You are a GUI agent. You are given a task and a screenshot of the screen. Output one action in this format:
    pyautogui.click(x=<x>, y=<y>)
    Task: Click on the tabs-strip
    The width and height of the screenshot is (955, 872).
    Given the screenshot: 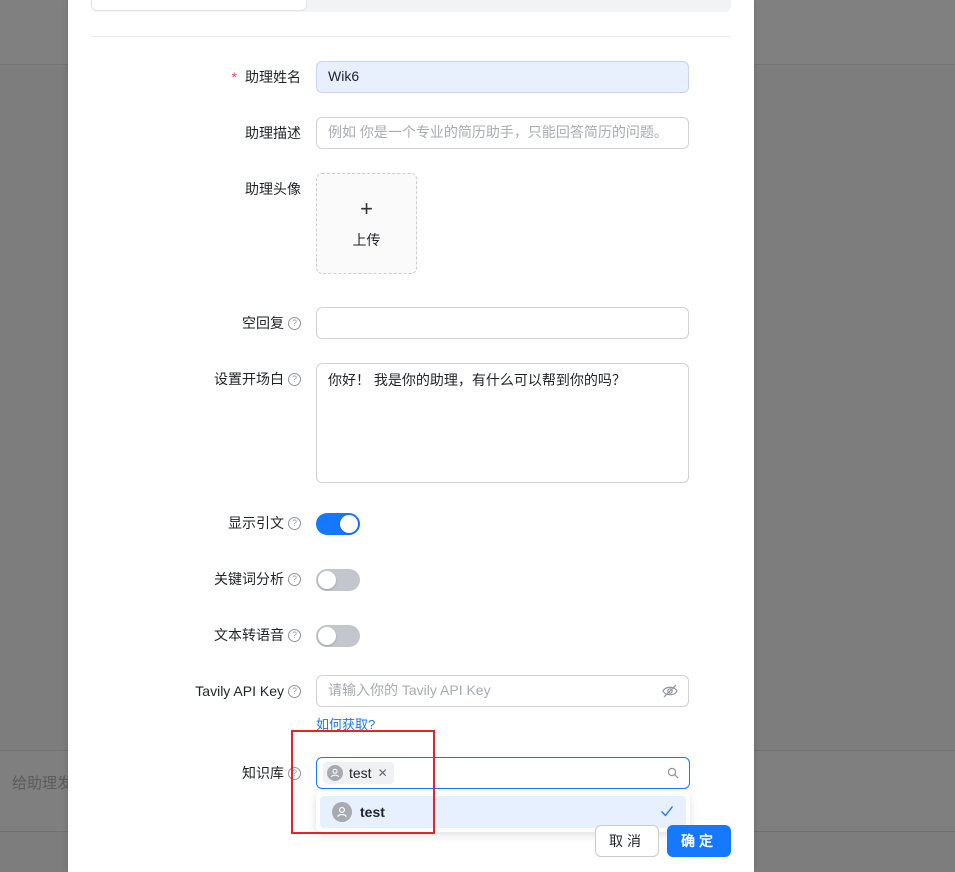 What is the action you would take?
    pyautogui.click(x=411, y=6)
    